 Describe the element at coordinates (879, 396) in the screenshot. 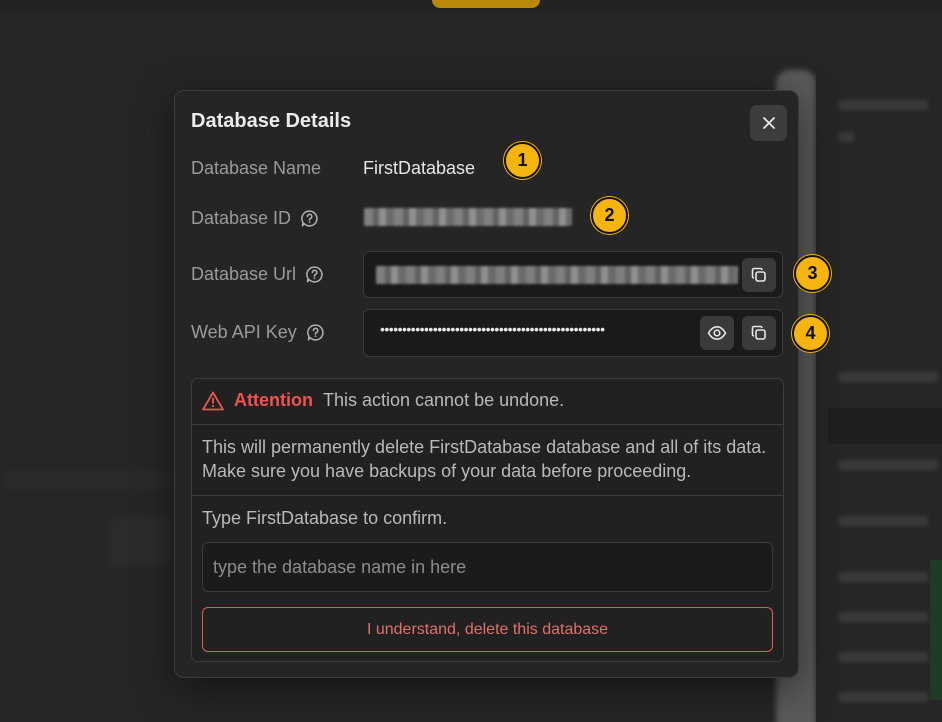

I see `background-right-area` at that location.